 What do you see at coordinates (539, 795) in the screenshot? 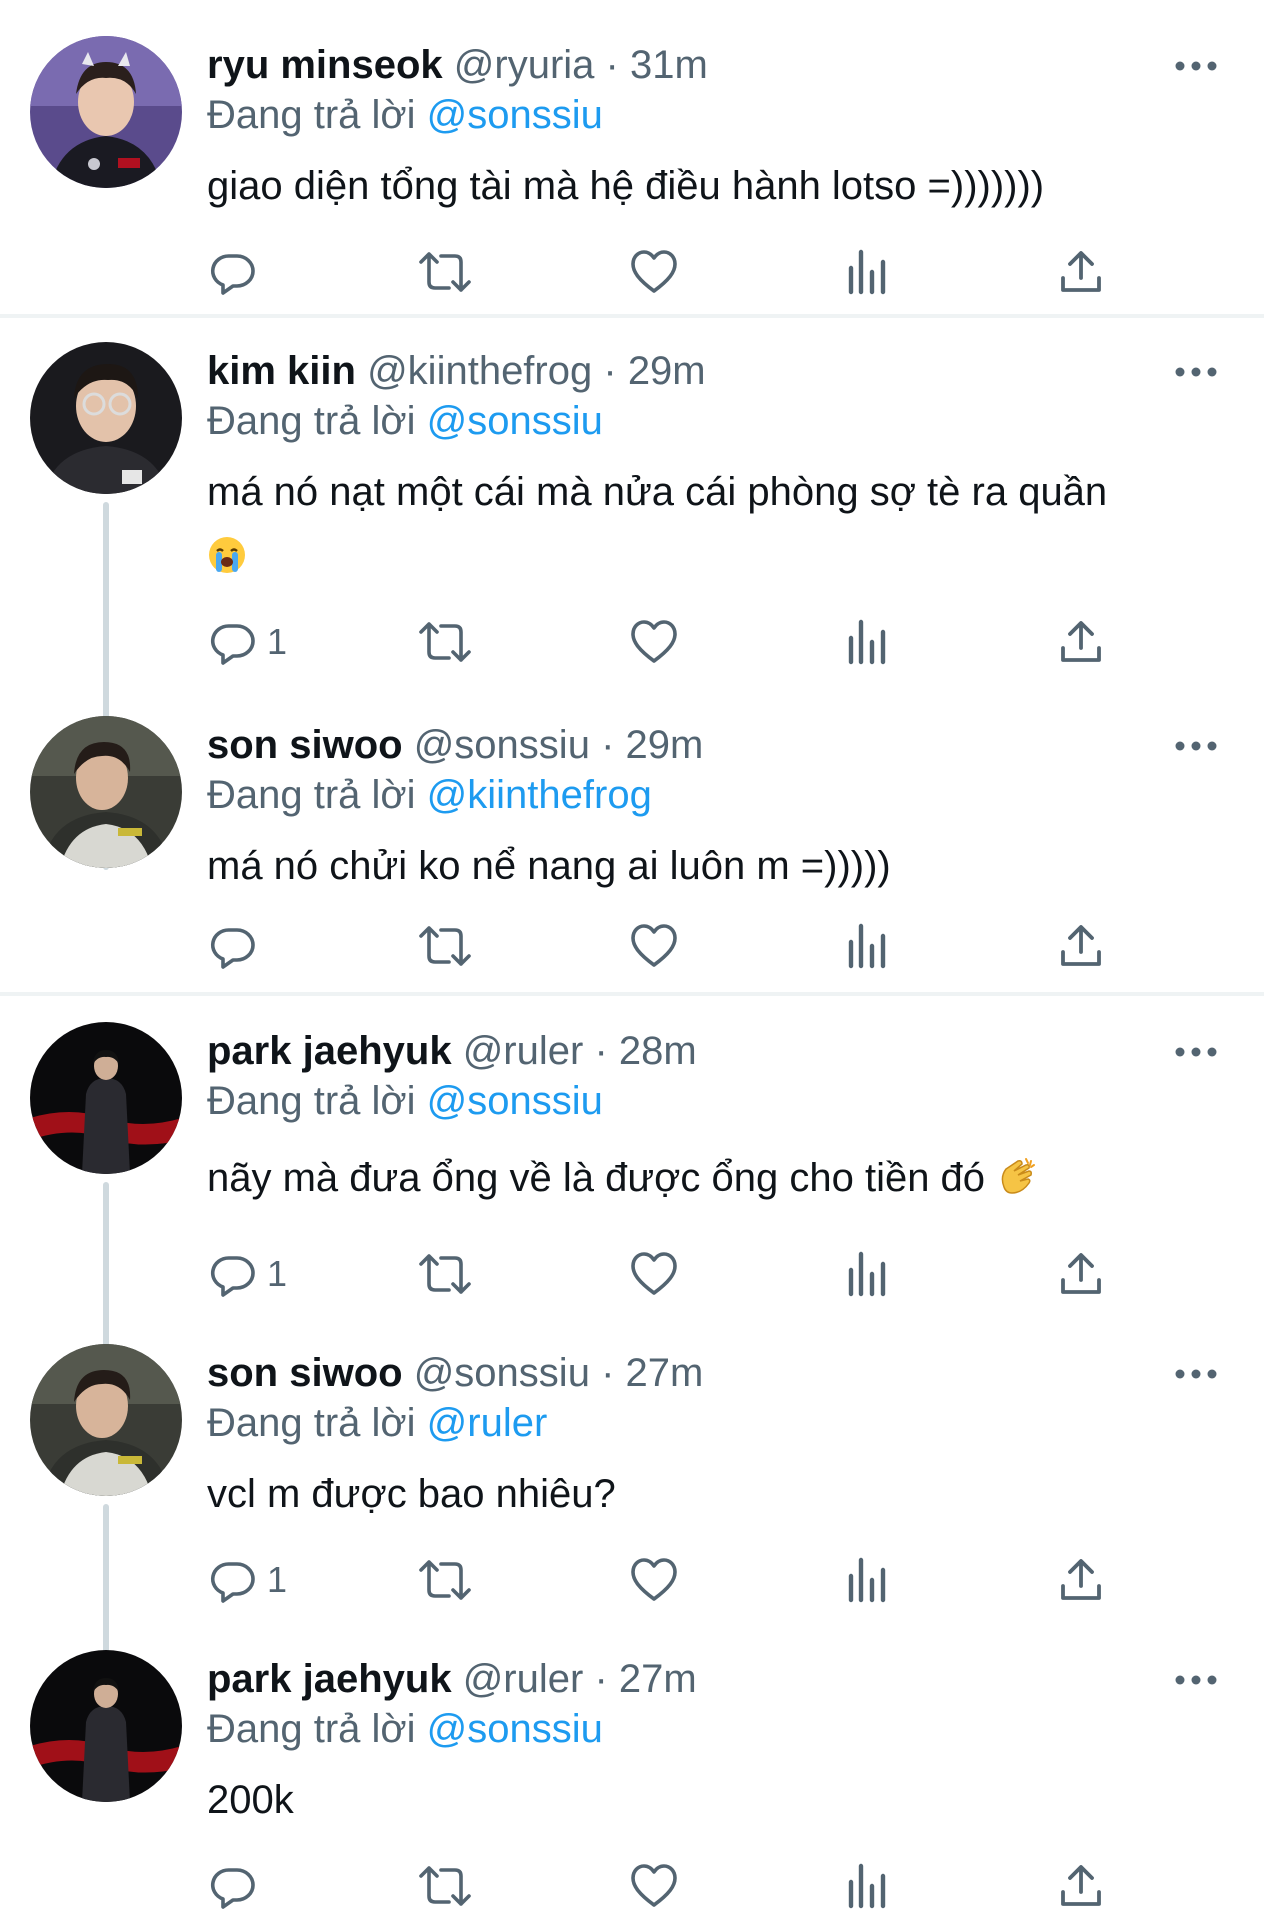
I see `mention-link: @kiinthefrog` at bounding box center [539, 795].